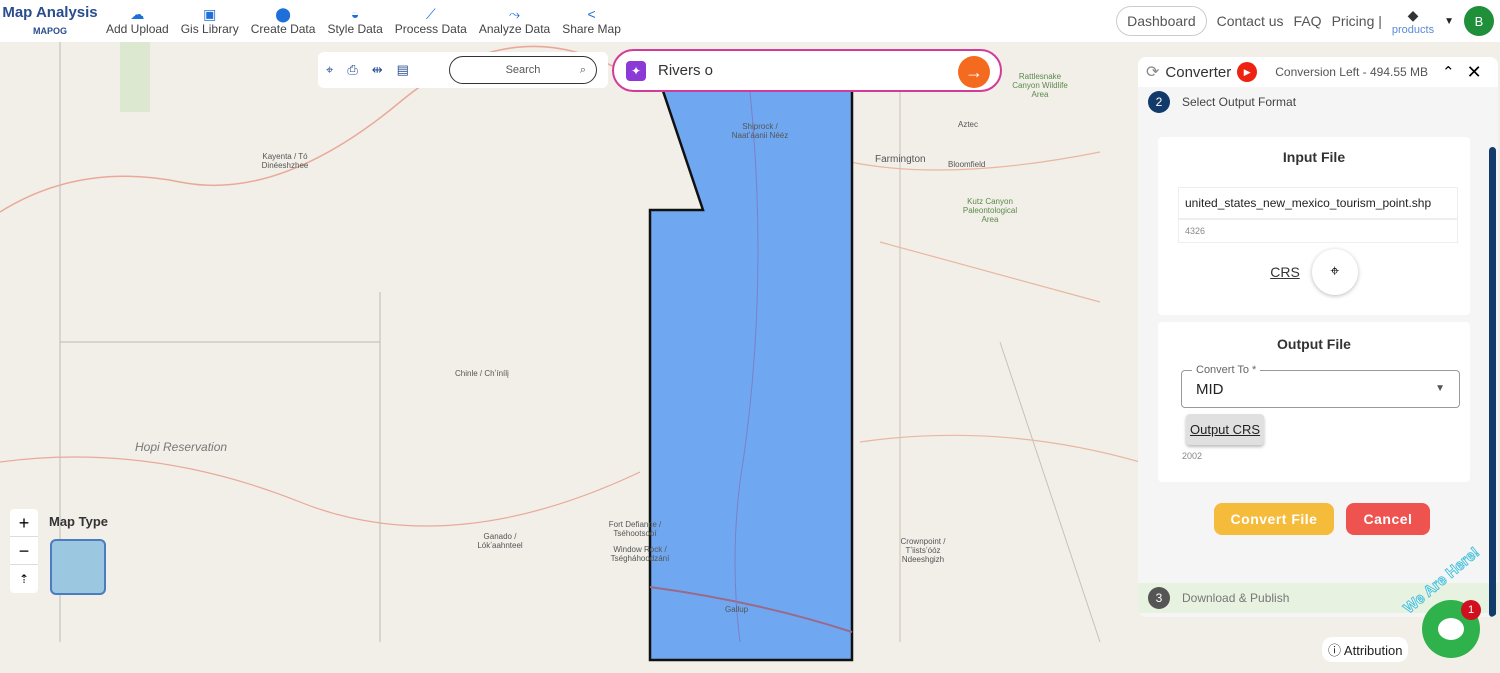 Image resolution: width=1500 pixels, height=673 pixels. What do you see at coordinates (403, 70) in the screenshot?
I see `comment-icon: ▤` at bounding box center [403, 70].